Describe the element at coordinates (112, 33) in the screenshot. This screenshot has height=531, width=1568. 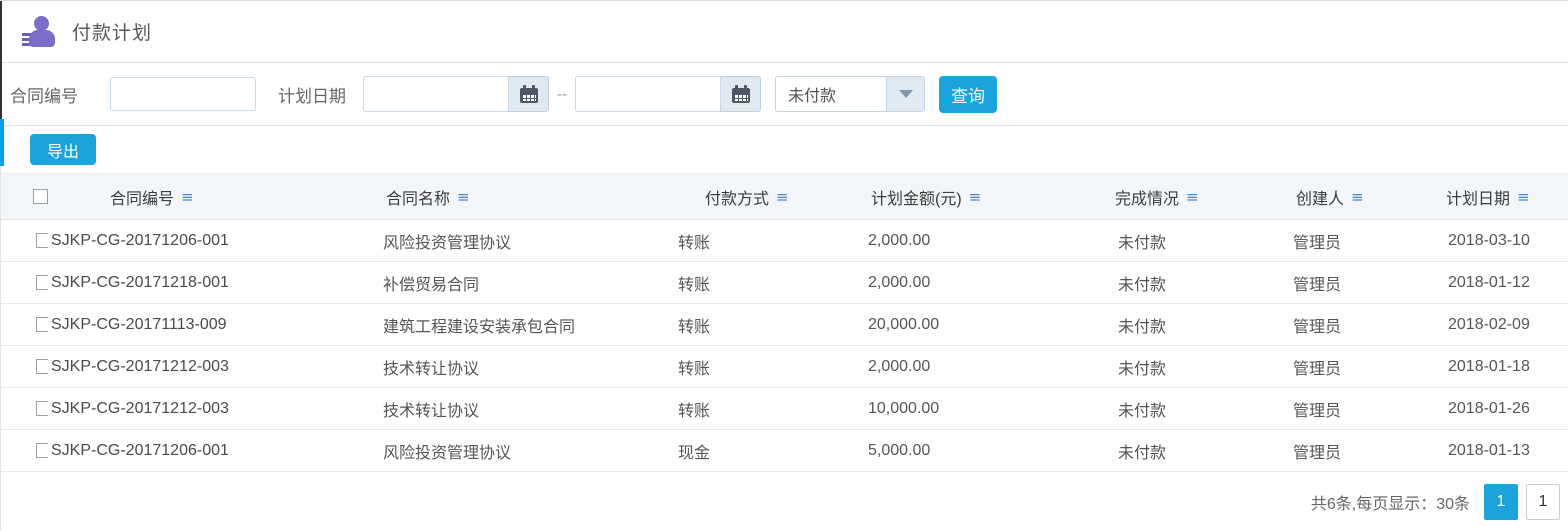
I see `page-title: 付款计划` at that location.